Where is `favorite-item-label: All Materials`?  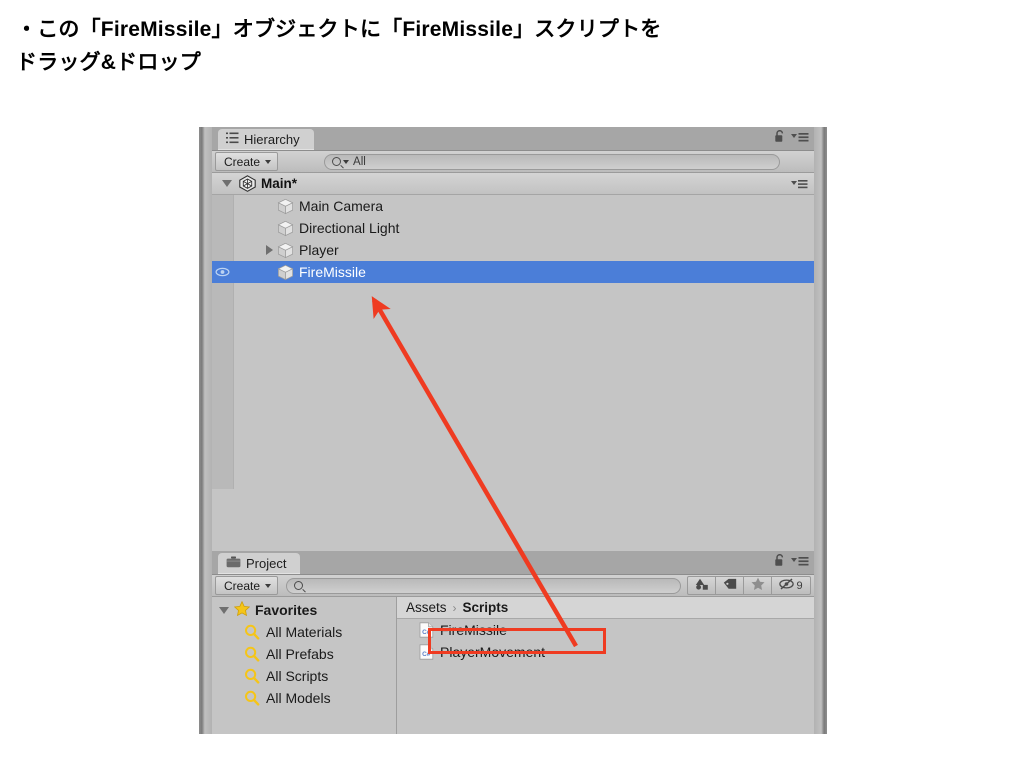
favorite-item-label: All Materials is located at coordinates (304, 632).